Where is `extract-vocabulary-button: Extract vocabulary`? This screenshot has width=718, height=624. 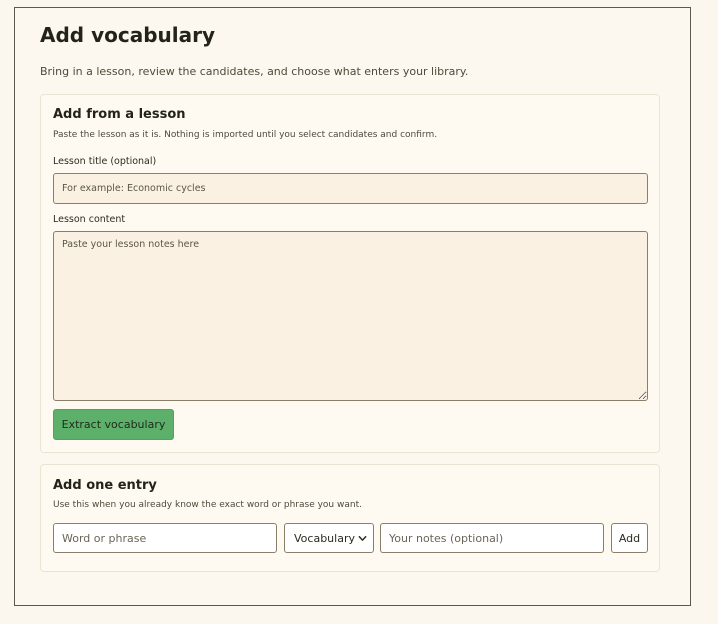 extract-vocabulary-button: Extract vocabulary is located at coordinates (113, 424).